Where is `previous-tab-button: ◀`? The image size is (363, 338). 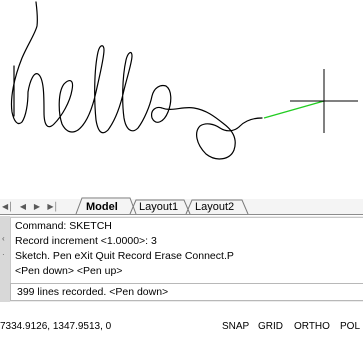 previous-tab-button: ◀ is located at coordinates (23, 207).